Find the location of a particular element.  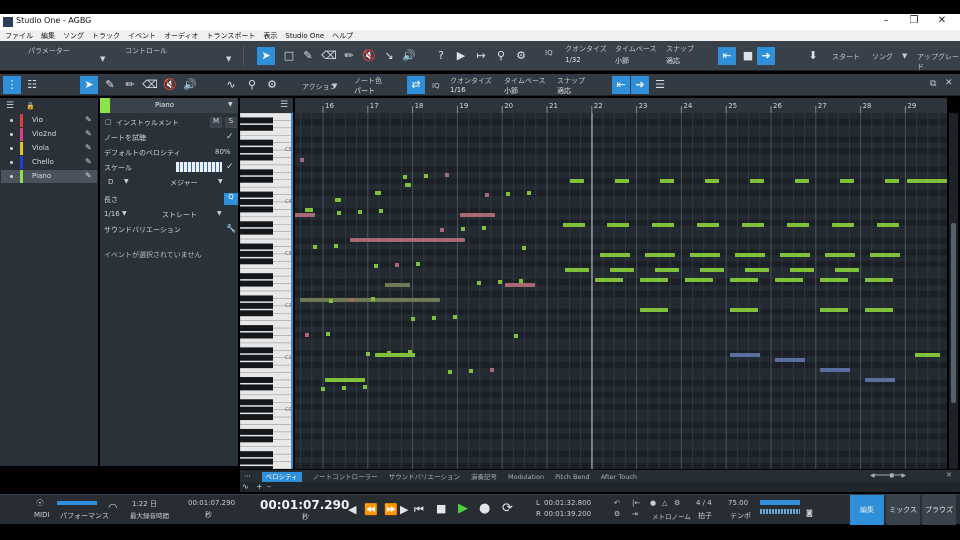

track-list-menu-icon: ☰ is located at coordinates (10, 106).